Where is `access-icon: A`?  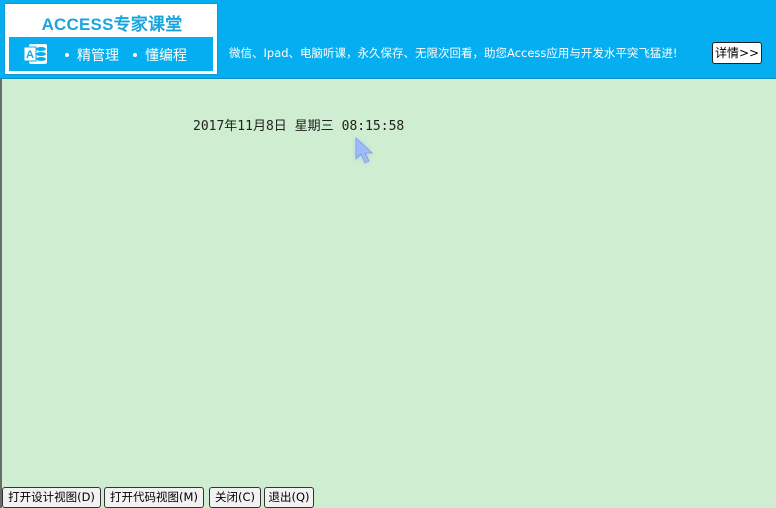
access-icon: A is located at coordinates (35, 54).